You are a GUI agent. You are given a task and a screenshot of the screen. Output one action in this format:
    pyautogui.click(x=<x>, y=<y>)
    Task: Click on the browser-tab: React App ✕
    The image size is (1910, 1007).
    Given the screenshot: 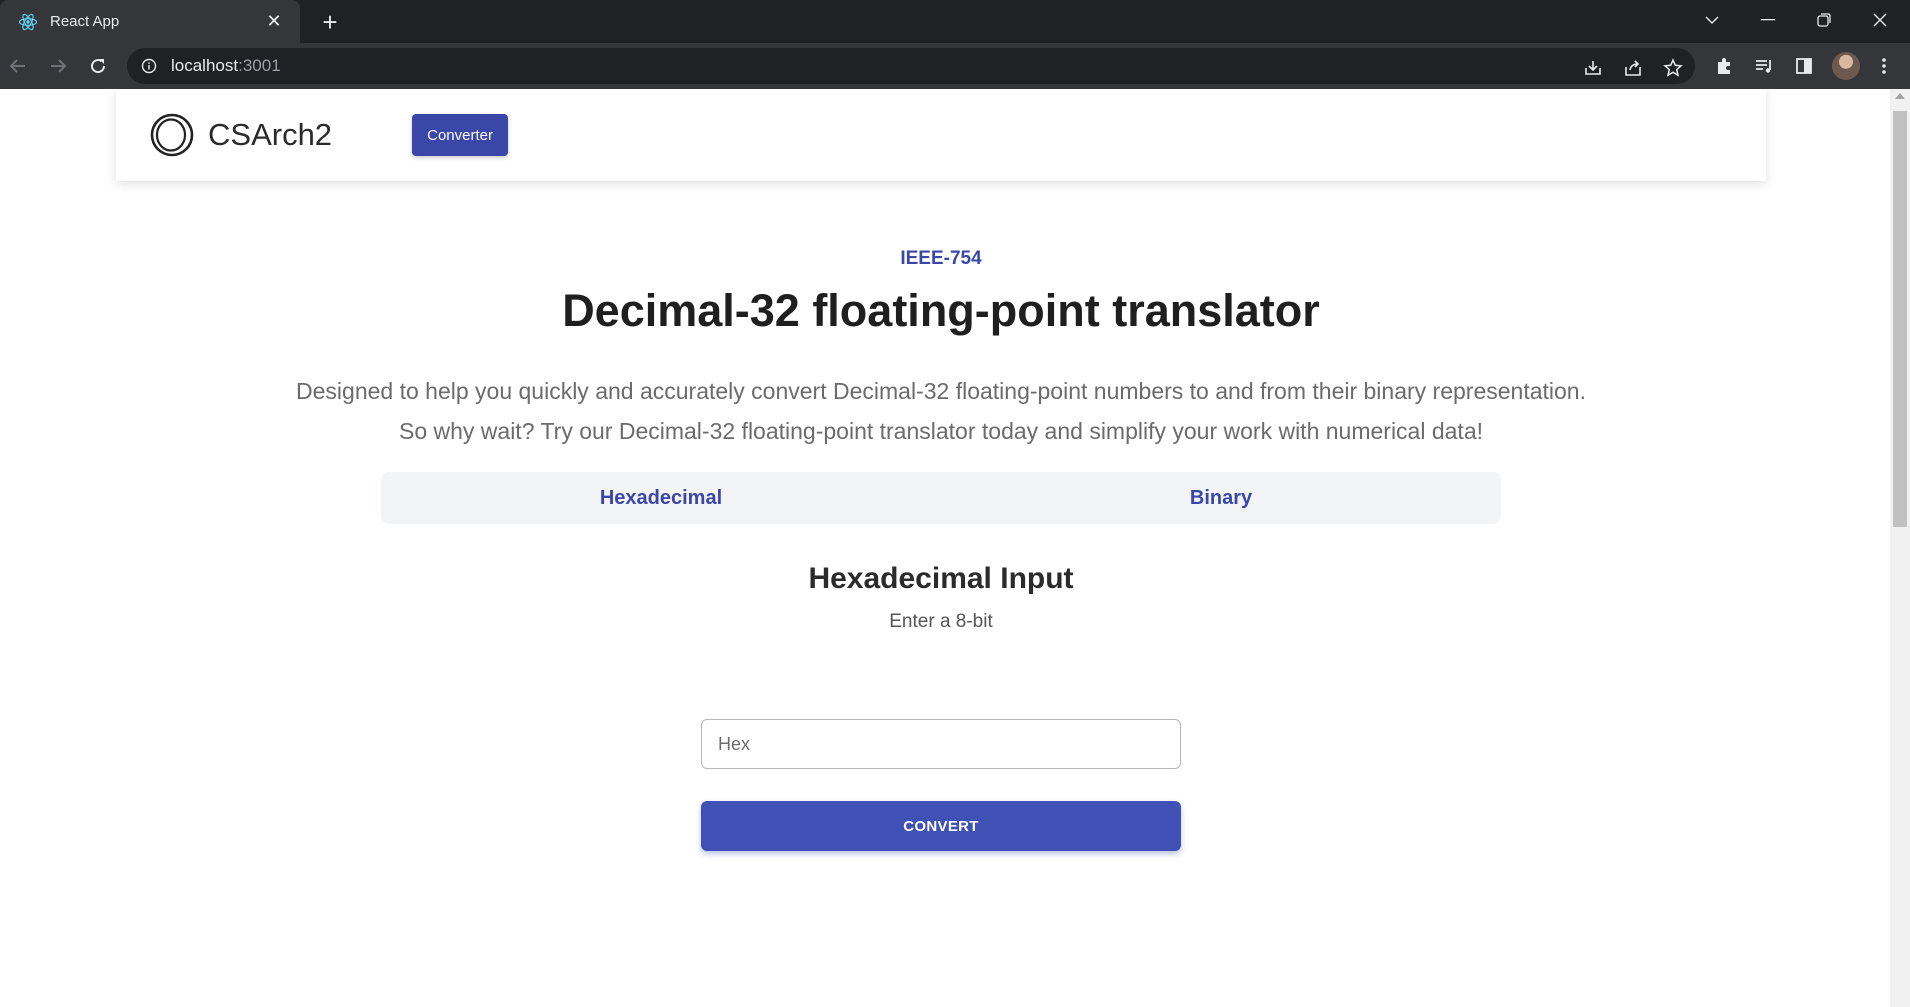 What is the action you would take?
    pyautogui.click(x=150, y=21)
    